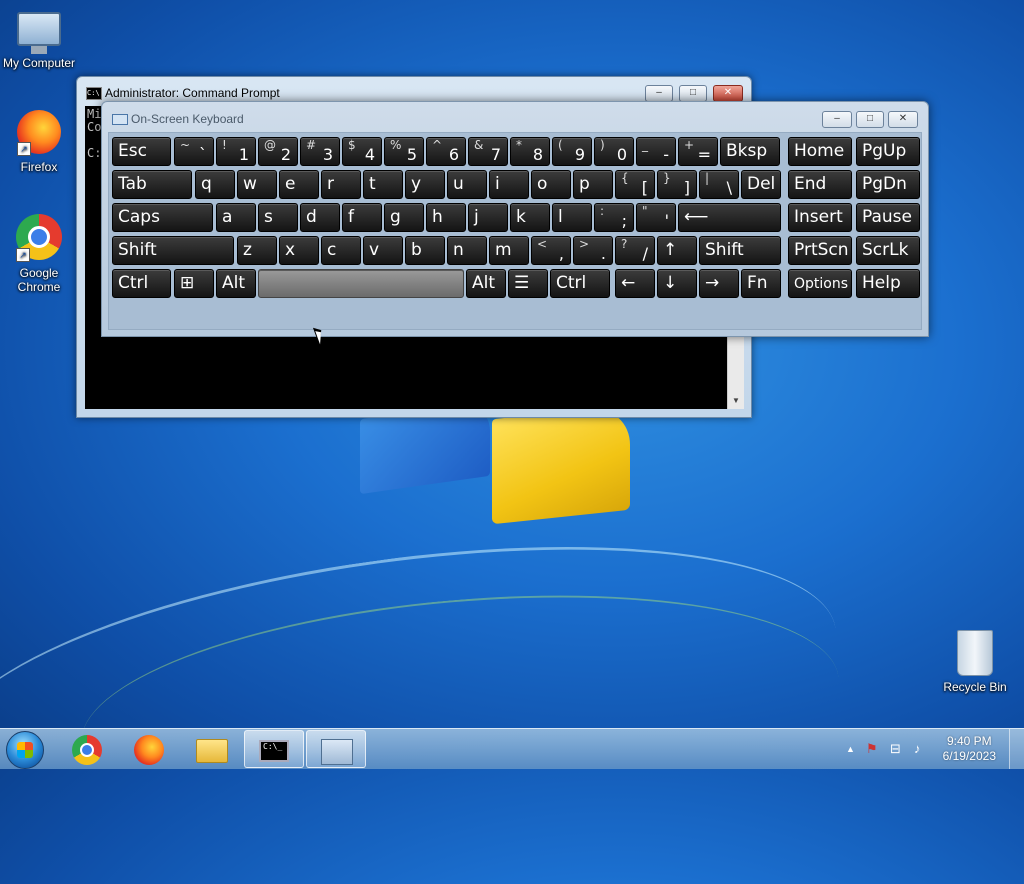 The height and width of the screenshot is (884, 1024). What do you see at coordinates (236, 151) in the screenshot?
I see `key-symbol: ! 1` at bounding box center [236, 151].